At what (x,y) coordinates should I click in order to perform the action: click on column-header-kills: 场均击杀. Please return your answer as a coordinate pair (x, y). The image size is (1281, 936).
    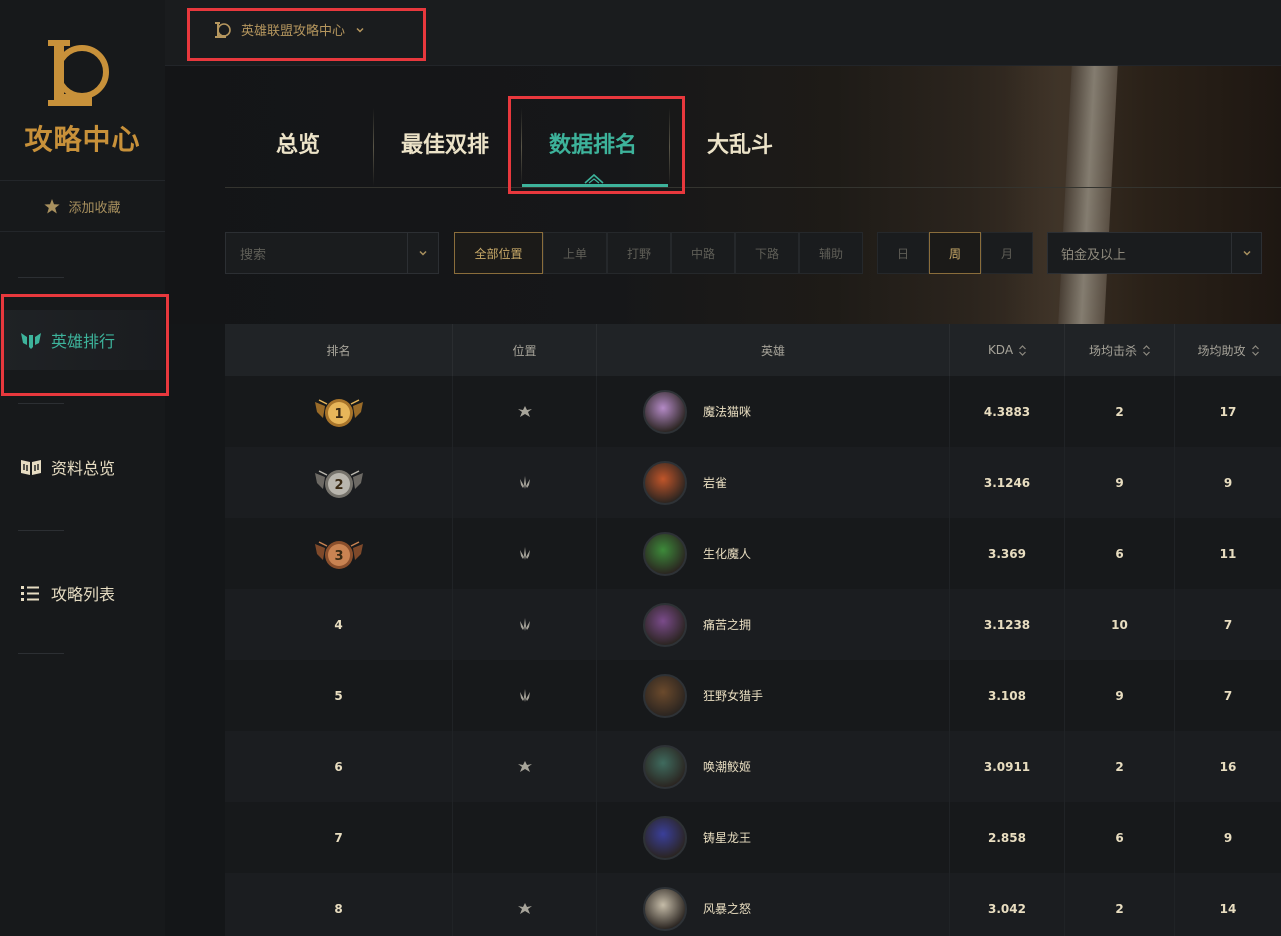
    Looking at the image, I should click on (1120, 350).